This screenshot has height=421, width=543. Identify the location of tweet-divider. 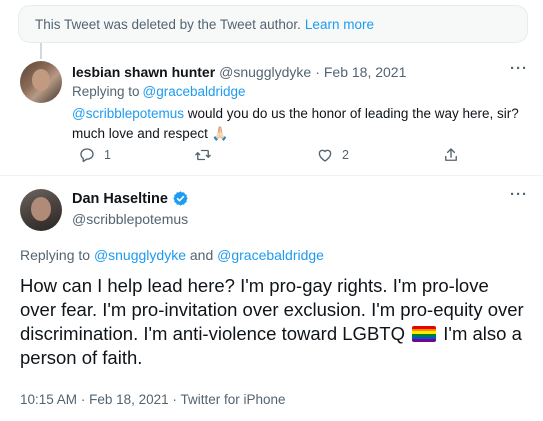
(271, 175).